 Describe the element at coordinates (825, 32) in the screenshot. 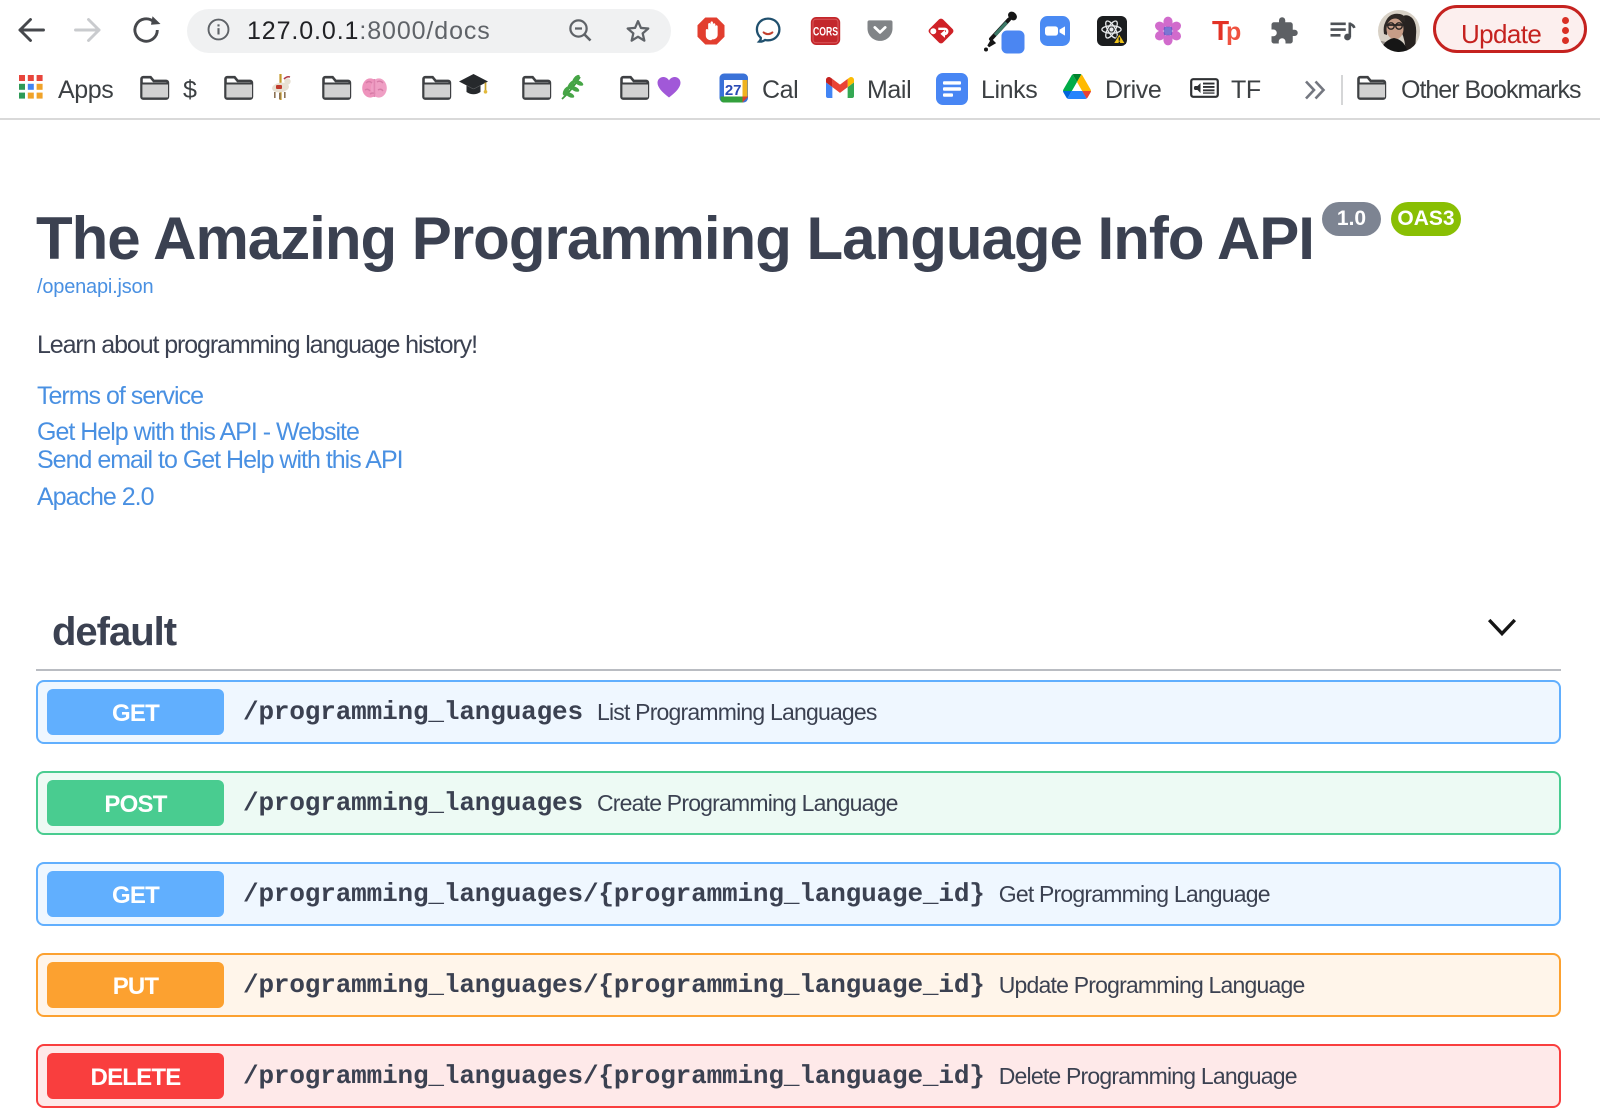

I see `svg-text: CORS` at that location.